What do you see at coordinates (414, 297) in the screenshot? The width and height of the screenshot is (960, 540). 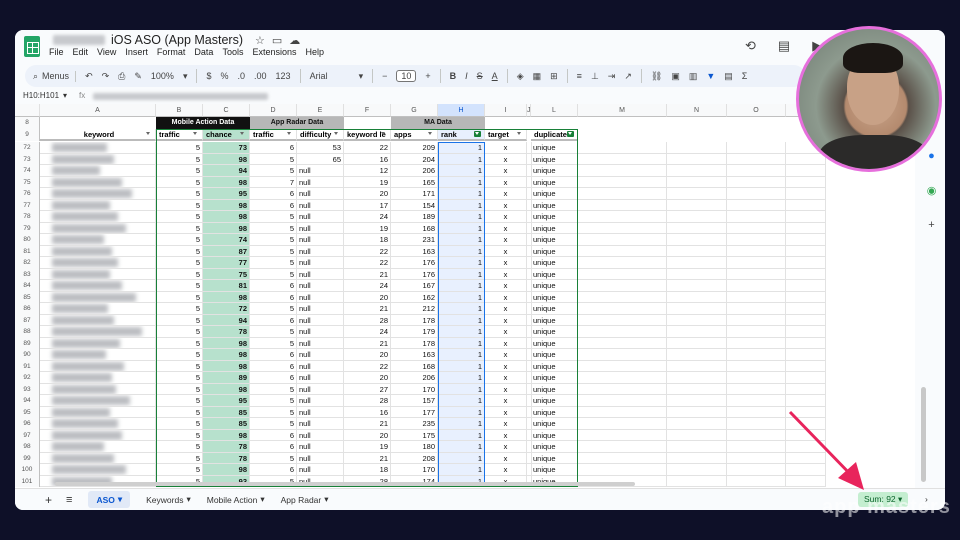 I see `cell-g: 162` at bounding box center [414, 297].